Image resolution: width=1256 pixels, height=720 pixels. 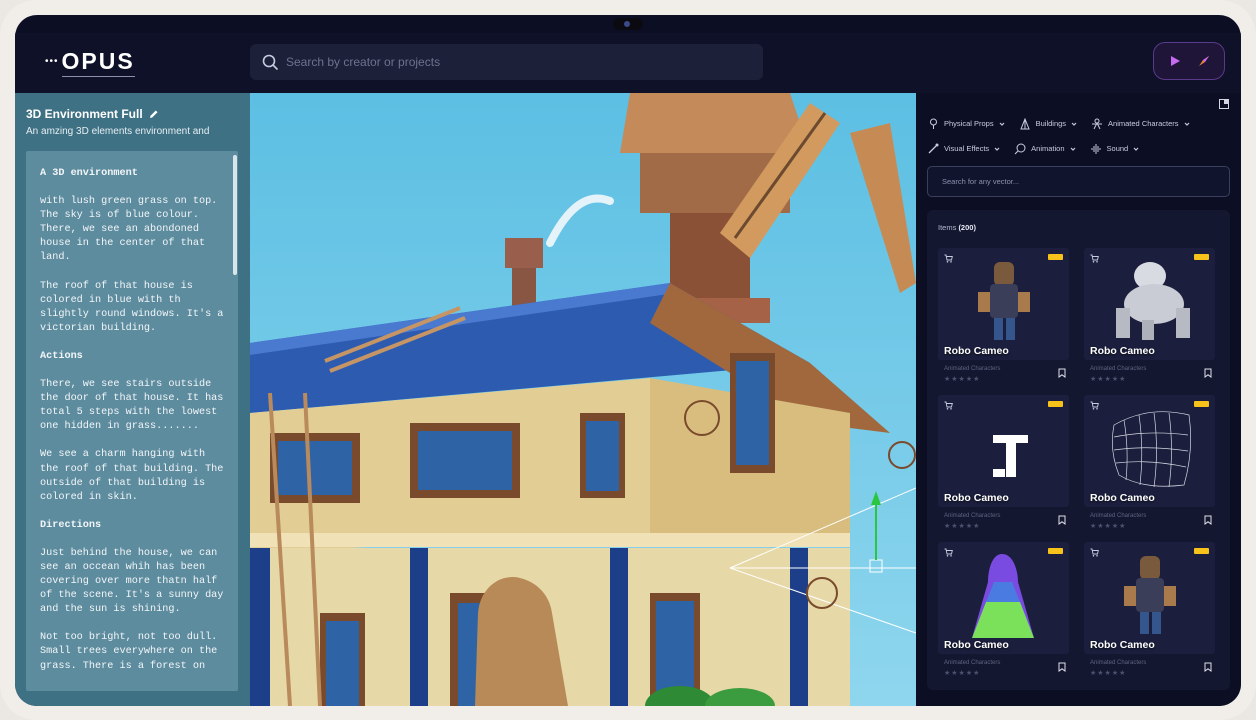 I want to click on character-icon, so click(x=1097, y=123).